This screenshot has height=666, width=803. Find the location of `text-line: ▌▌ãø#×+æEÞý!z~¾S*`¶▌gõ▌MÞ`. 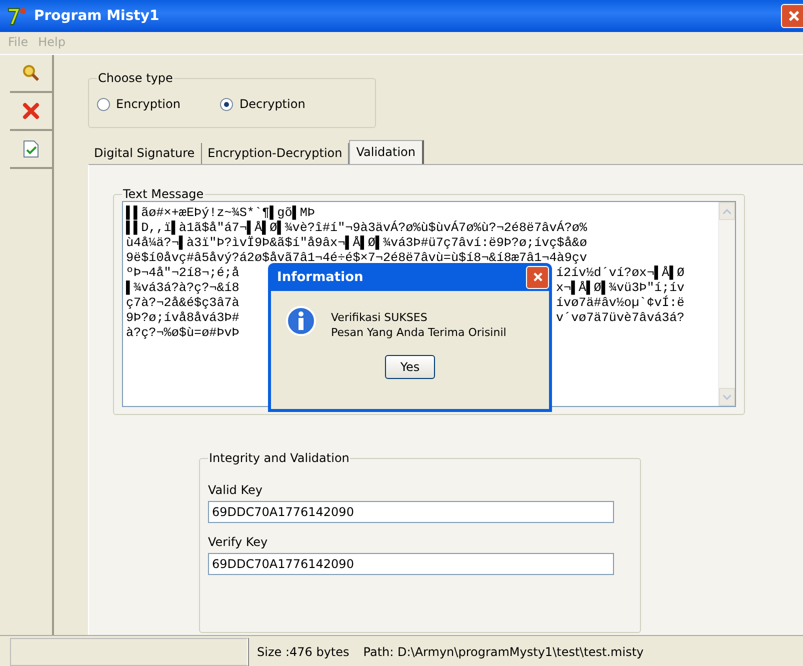

text-line: ▌▌ãø#×+æEÞý!z~¾S*`¶▌gõ▌MÞ is located at coordinates (220, 213).